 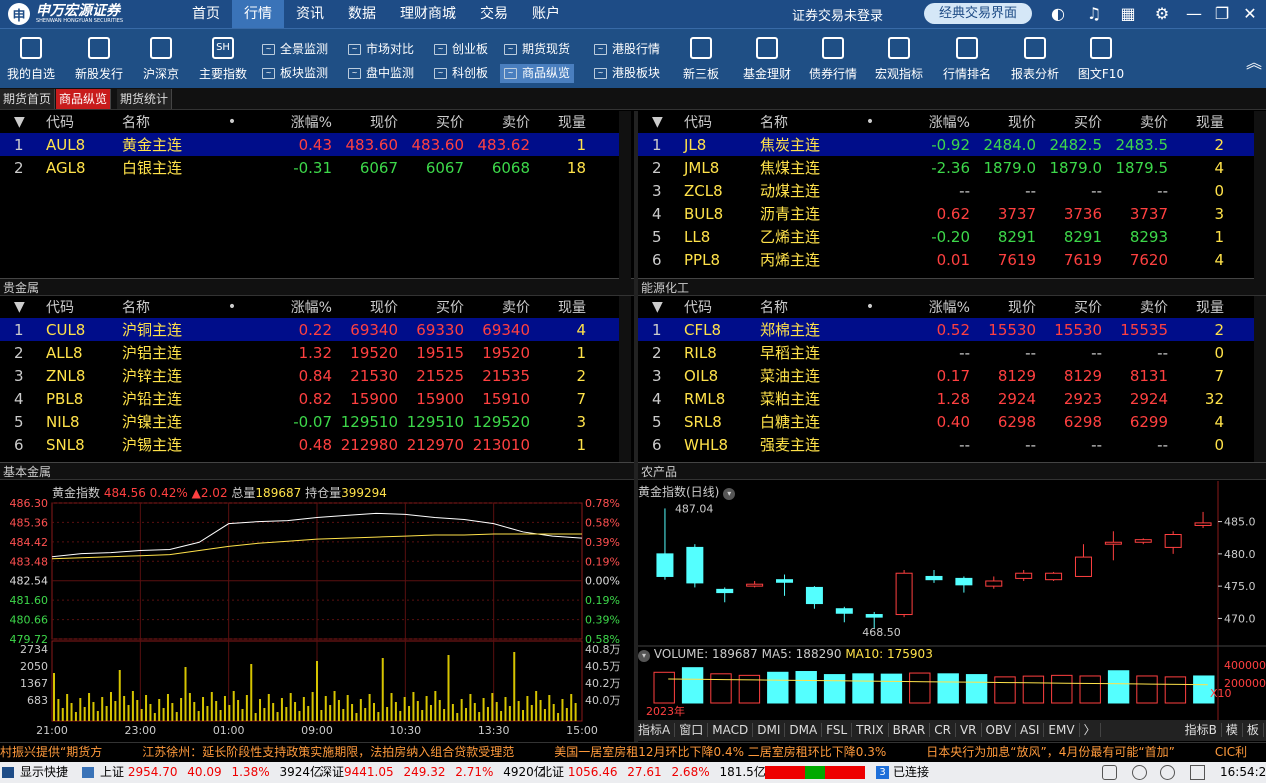 What do you see at coordinates (952, 144) in the screenshot?
I see `table-row: 1 JL8 焦炭主连 -0.92 2484.0 2482.5 2483.5 2` at bounding box center [952, 144].